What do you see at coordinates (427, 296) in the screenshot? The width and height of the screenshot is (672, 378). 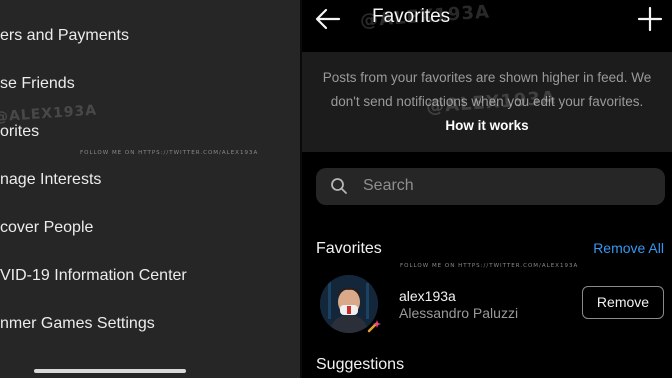 I see `favorite-username: alex193a` at bounding box center [427, 296].